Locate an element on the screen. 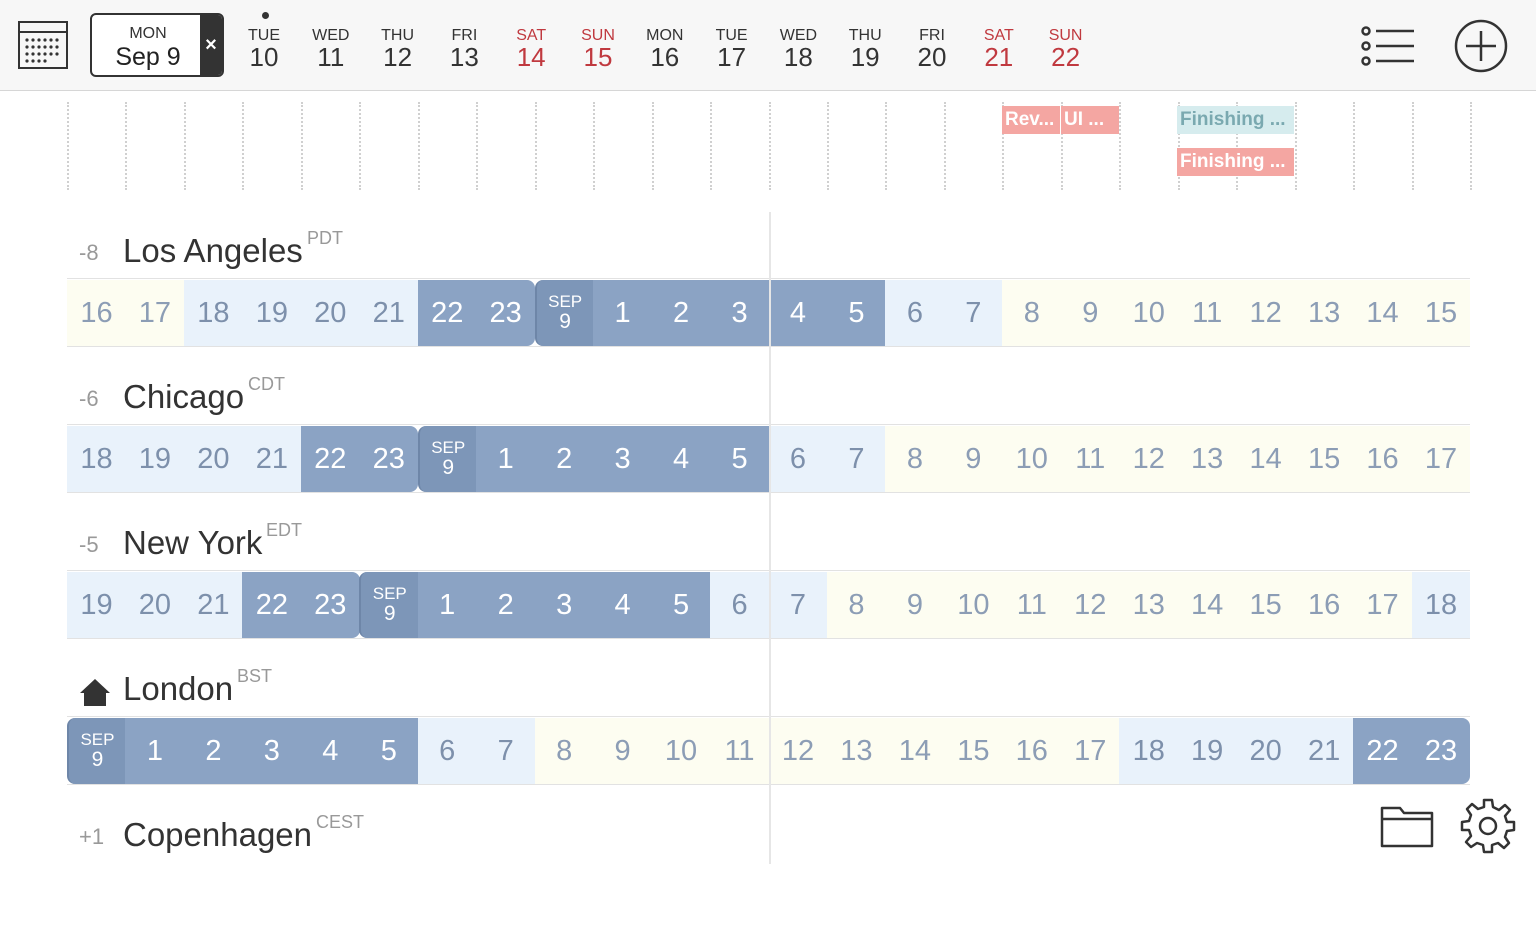 The width and height of the screenshot is (1536, 942). day-mon-16: MON 16 is located at coordinates (665, 45).